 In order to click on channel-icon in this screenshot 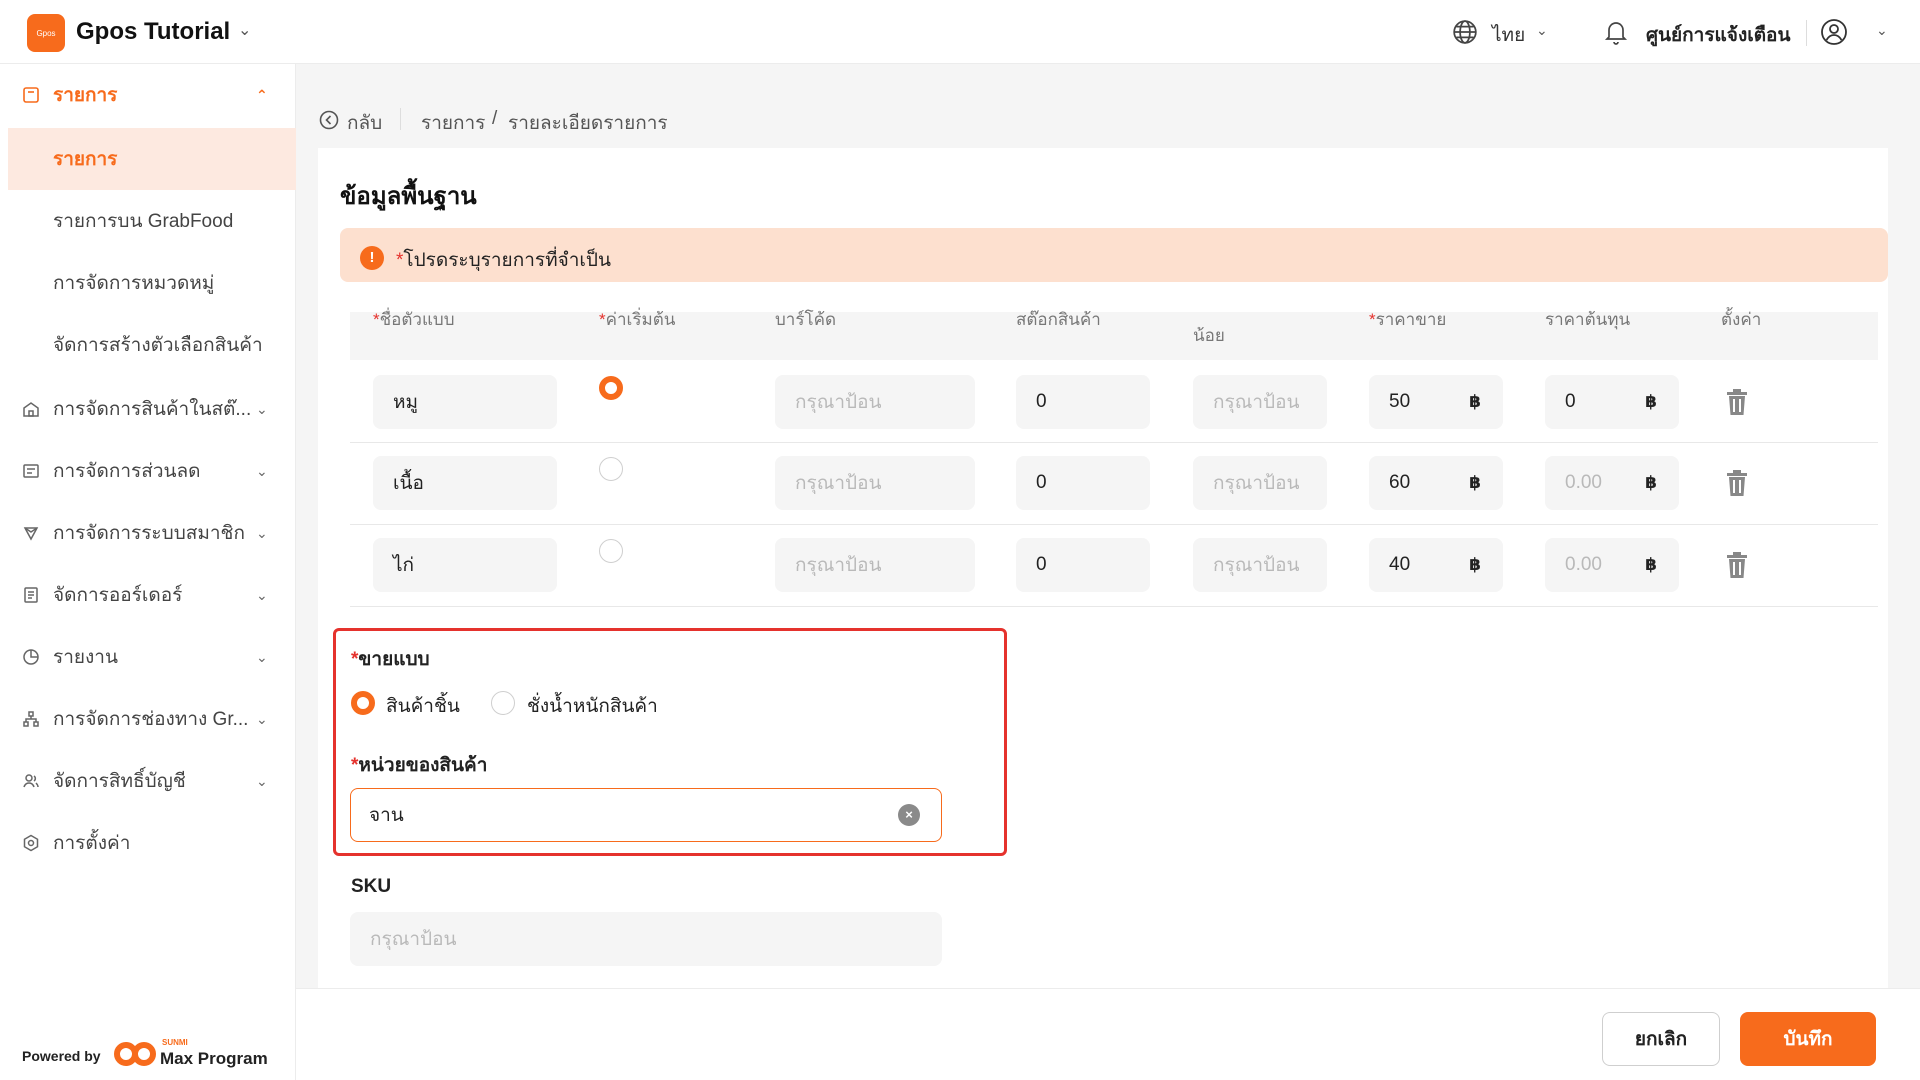, I will do `click(31, 719)`.